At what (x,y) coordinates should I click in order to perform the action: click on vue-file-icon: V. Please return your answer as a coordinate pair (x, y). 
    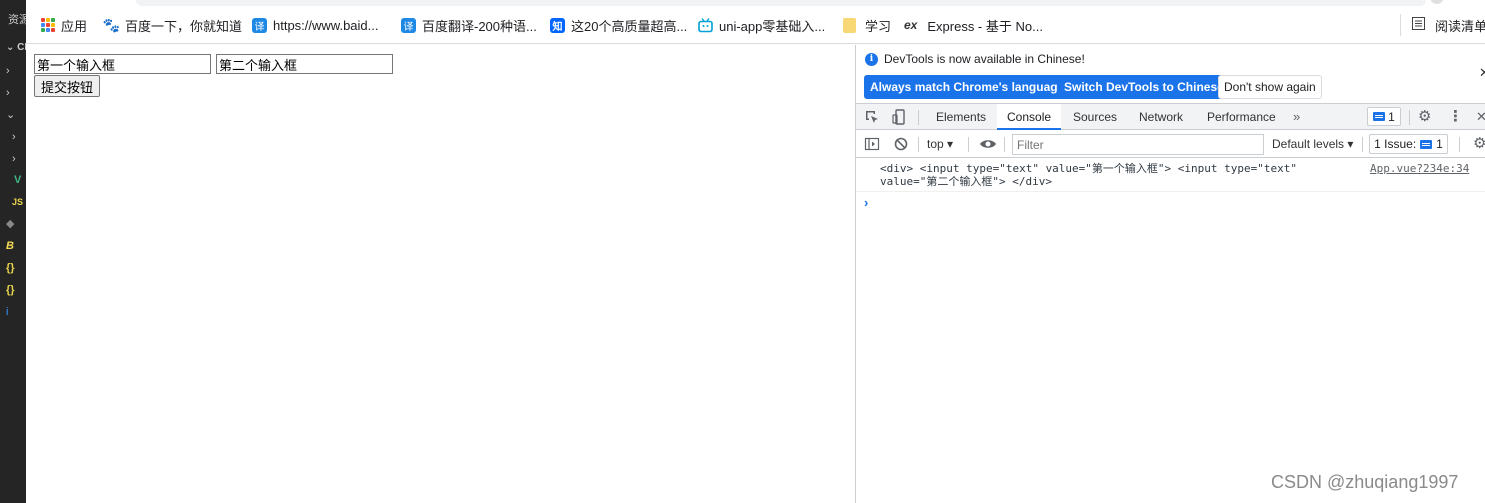
    Looking at the image, I should click on (13, 180).